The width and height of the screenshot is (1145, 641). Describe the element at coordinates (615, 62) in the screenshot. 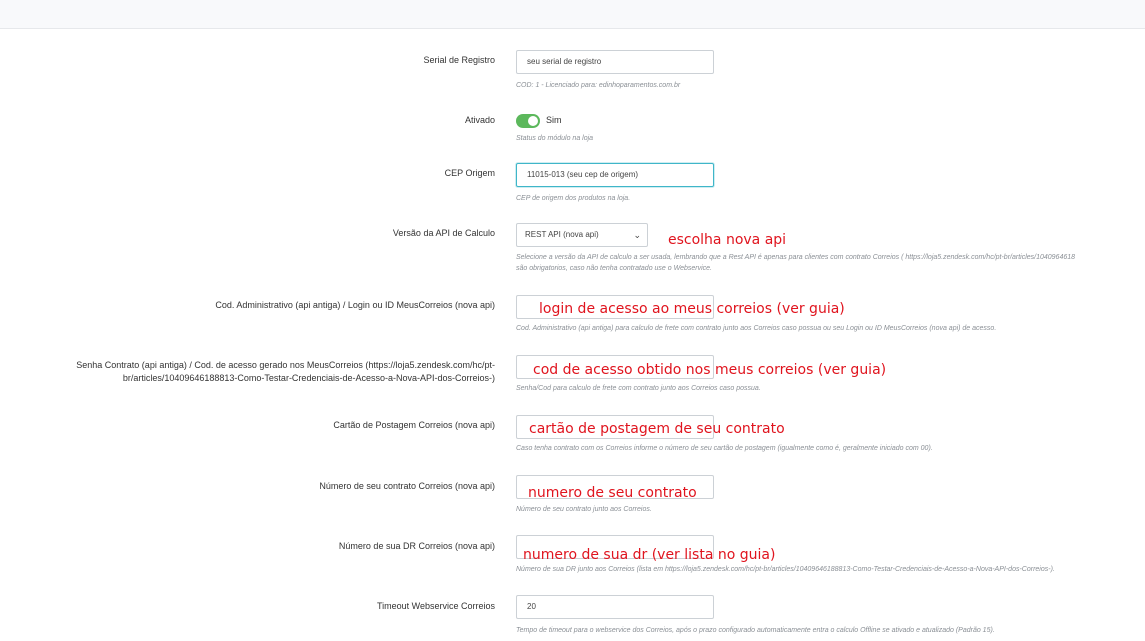

I see `serial-input: seu serial de registro` at that location.